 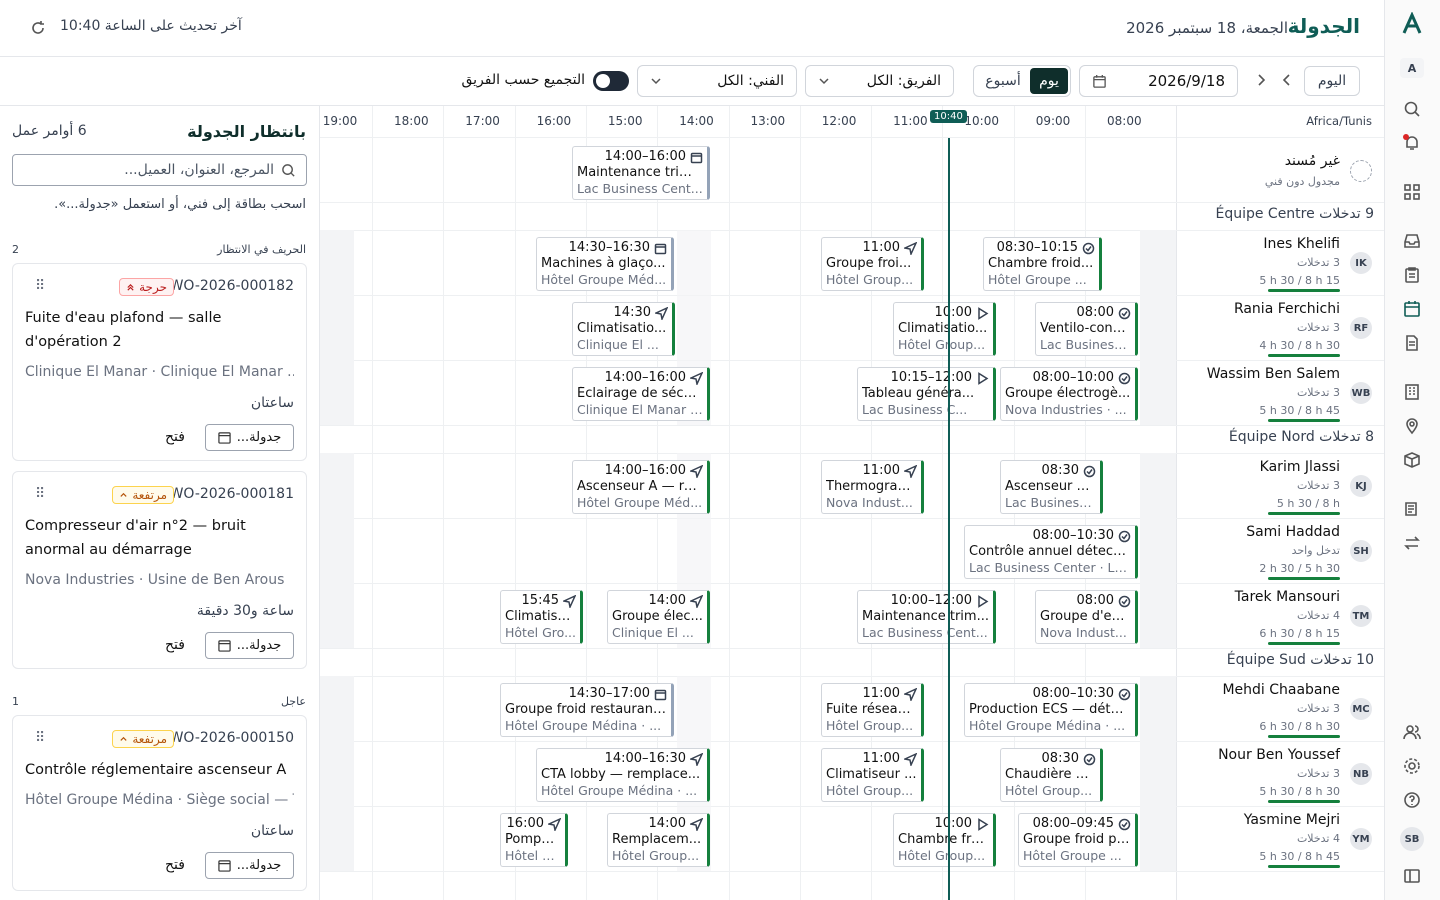 I want to click on tech-hours: 5 h 30 / 8 h, so click(x=1308, y=503).